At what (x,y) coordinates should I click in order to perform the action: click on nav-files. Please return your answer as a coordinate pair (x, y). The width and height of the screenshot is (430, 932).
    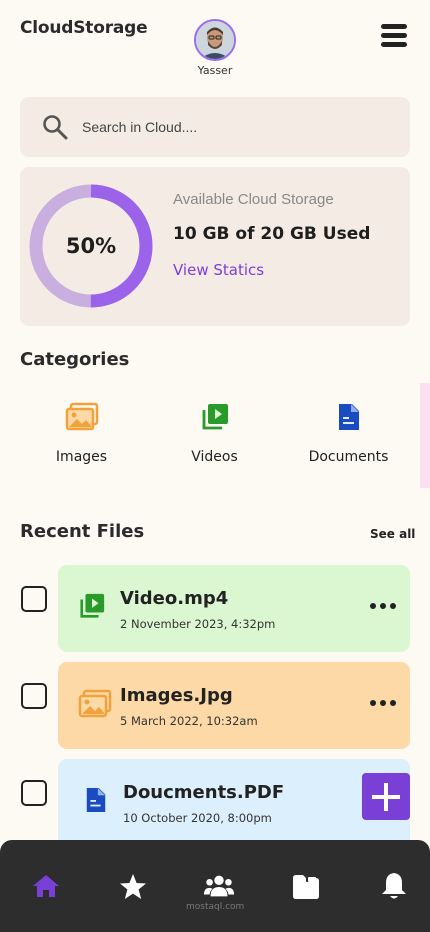
    Looking at the image, I should click on (306, 886).